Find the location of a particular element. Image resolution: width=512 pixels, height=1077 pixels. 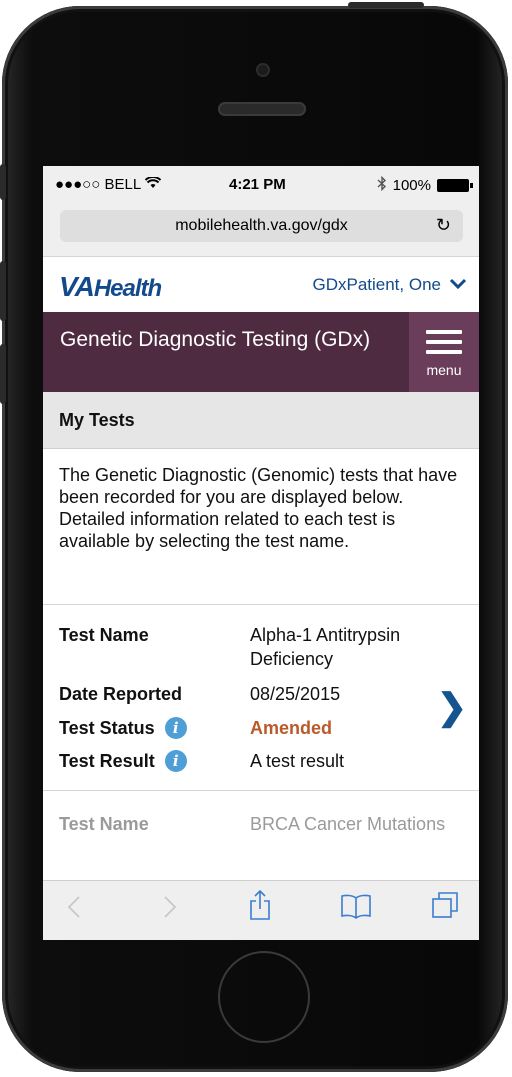

test-status-label: Test Status is located at coordinates (107, 728).